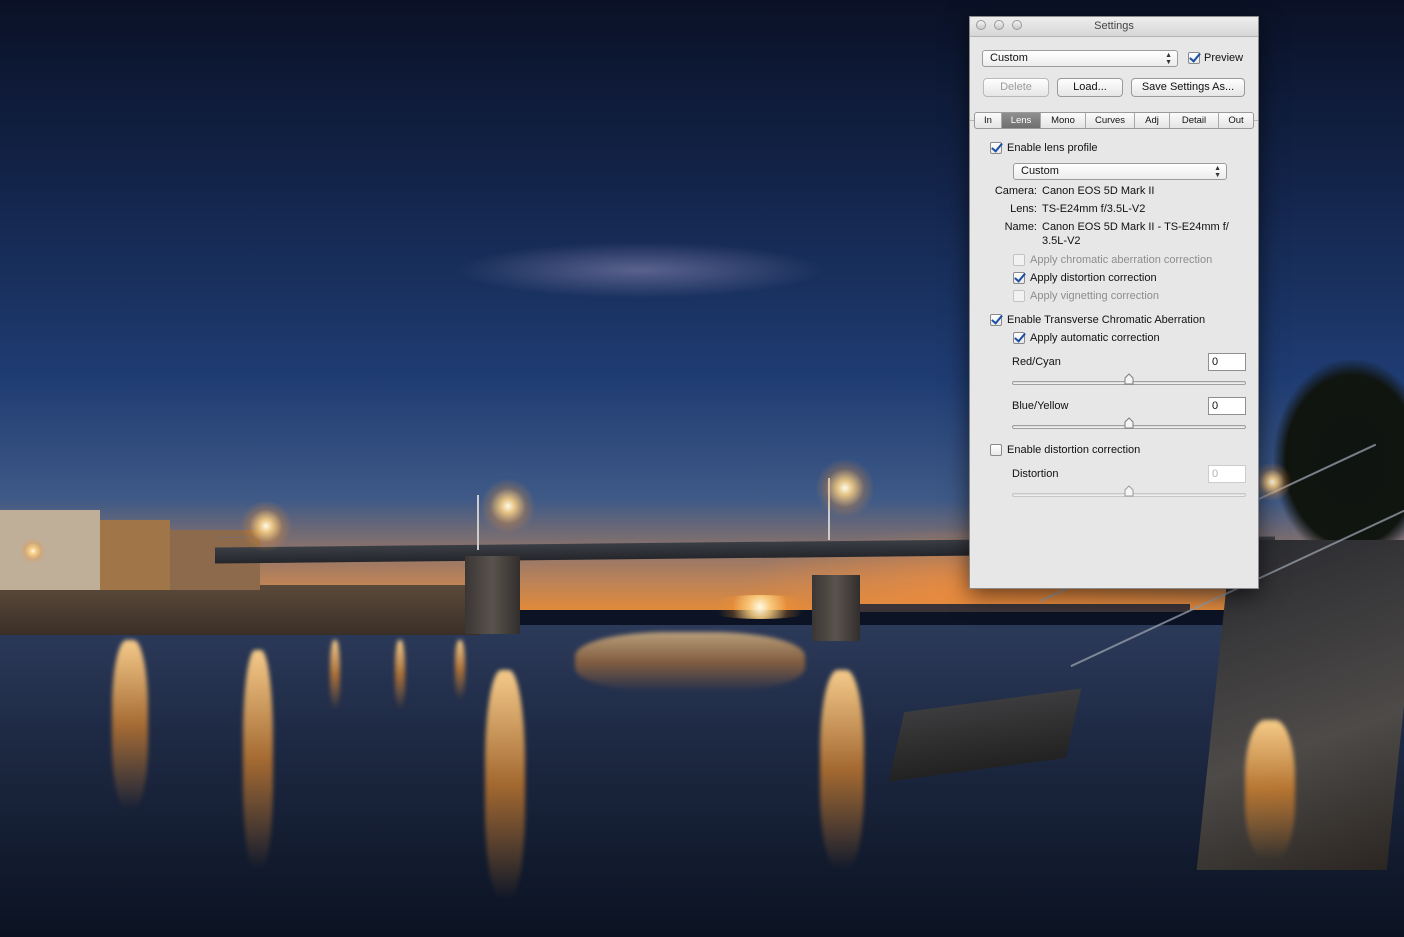 This screenshot has width=1404, height=937. Describe the element at coordinates (240, 610) in the screenshot. I see `left-riverbank` at that location.